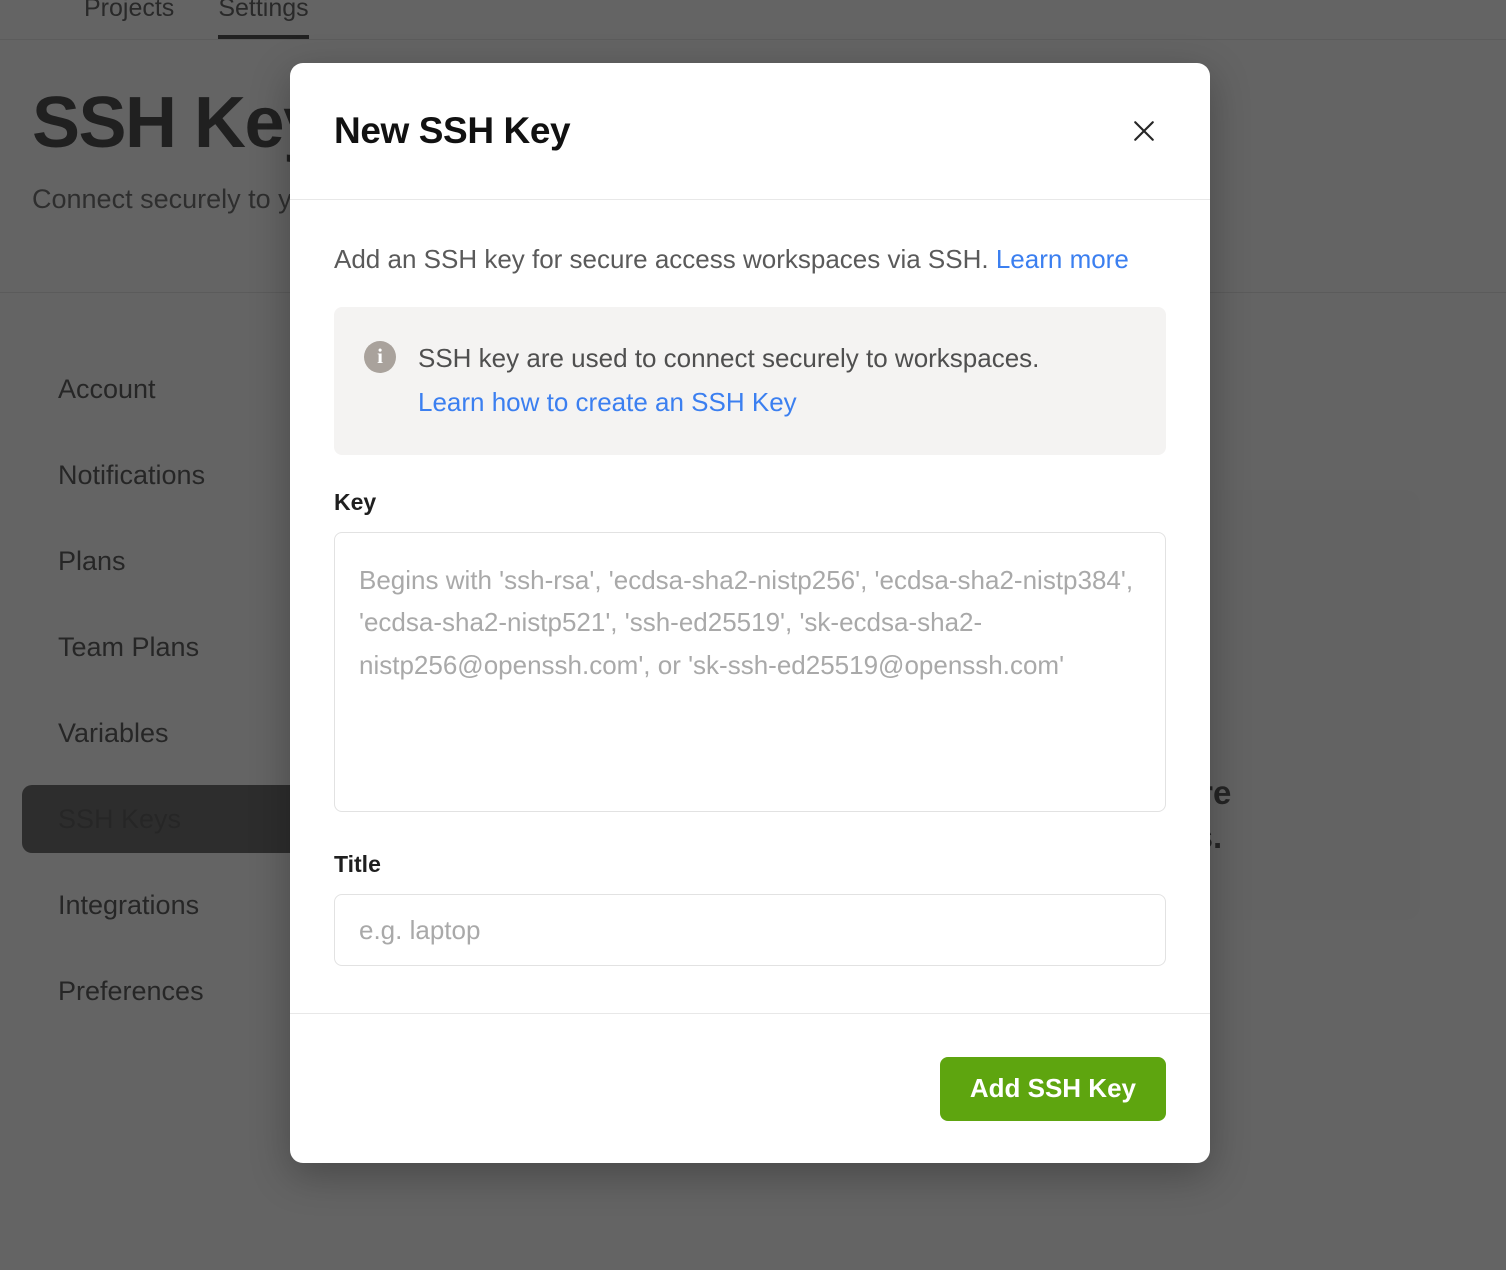 Image resolution: width=1506 pixels, height=1270 pixels. I want to click on dialog-title: New SSH Key, so click(452, 130).